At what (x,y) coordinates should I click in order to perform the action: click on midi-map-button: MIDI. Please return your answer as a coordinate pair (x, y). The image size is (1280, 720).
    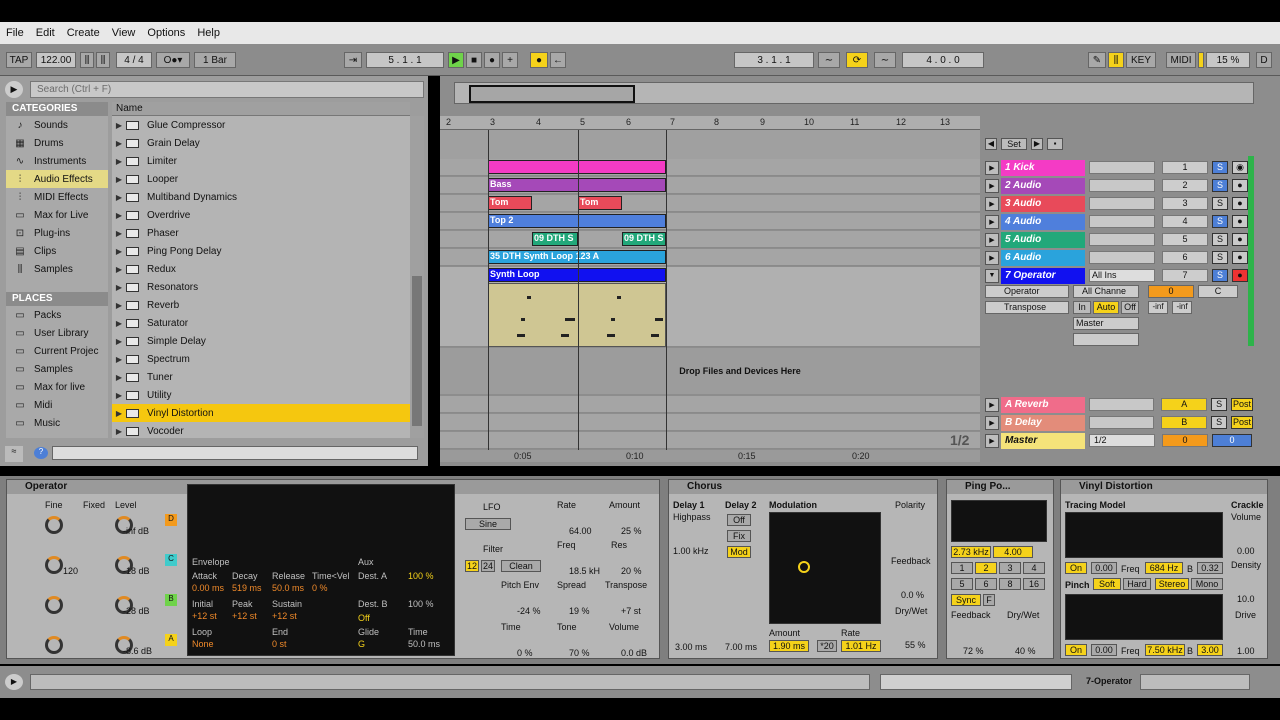
    Looking at the image, I should click on (1181, 60).